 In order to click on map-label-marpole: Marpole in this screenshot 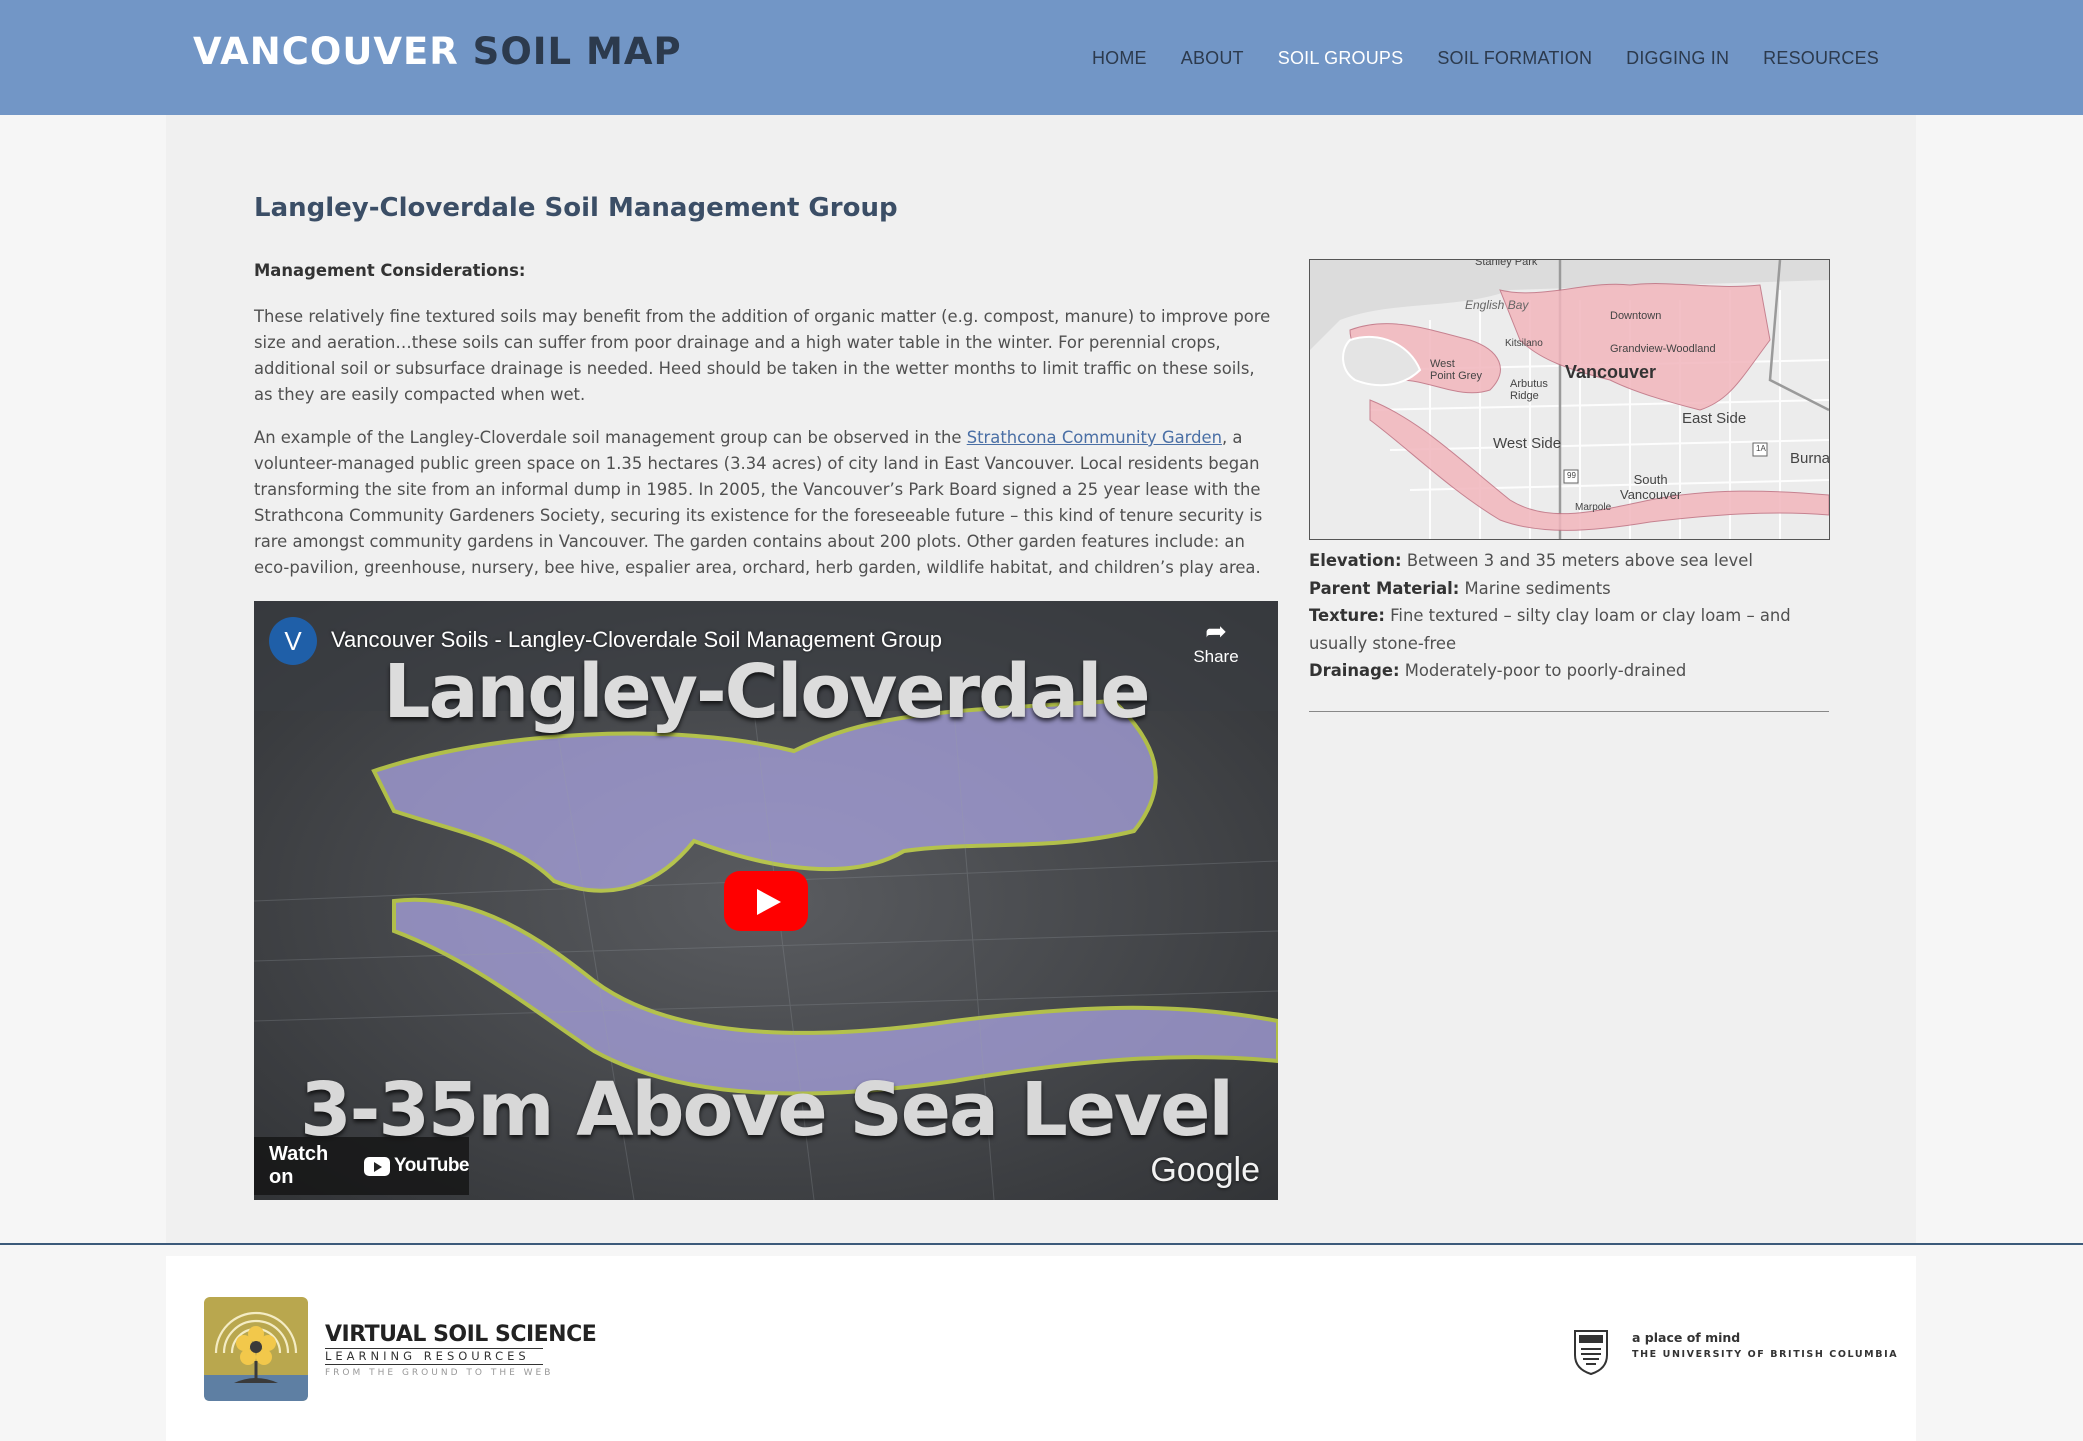, I will do `click(1593, 507)`.